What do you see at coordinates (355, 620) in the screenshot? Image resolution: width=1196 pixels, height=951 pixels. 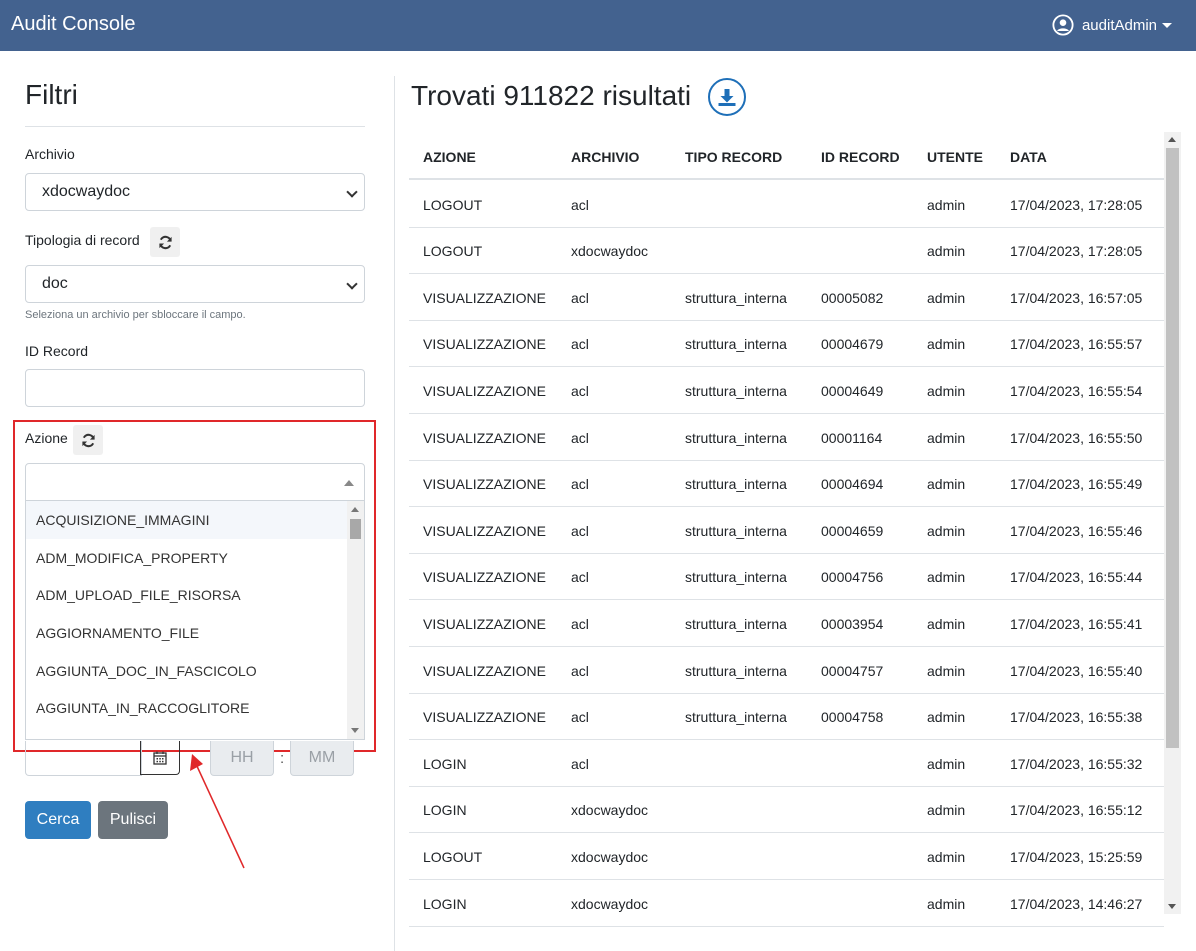 I see `dropdown-scrollbar` at bounding box center [355, 620].